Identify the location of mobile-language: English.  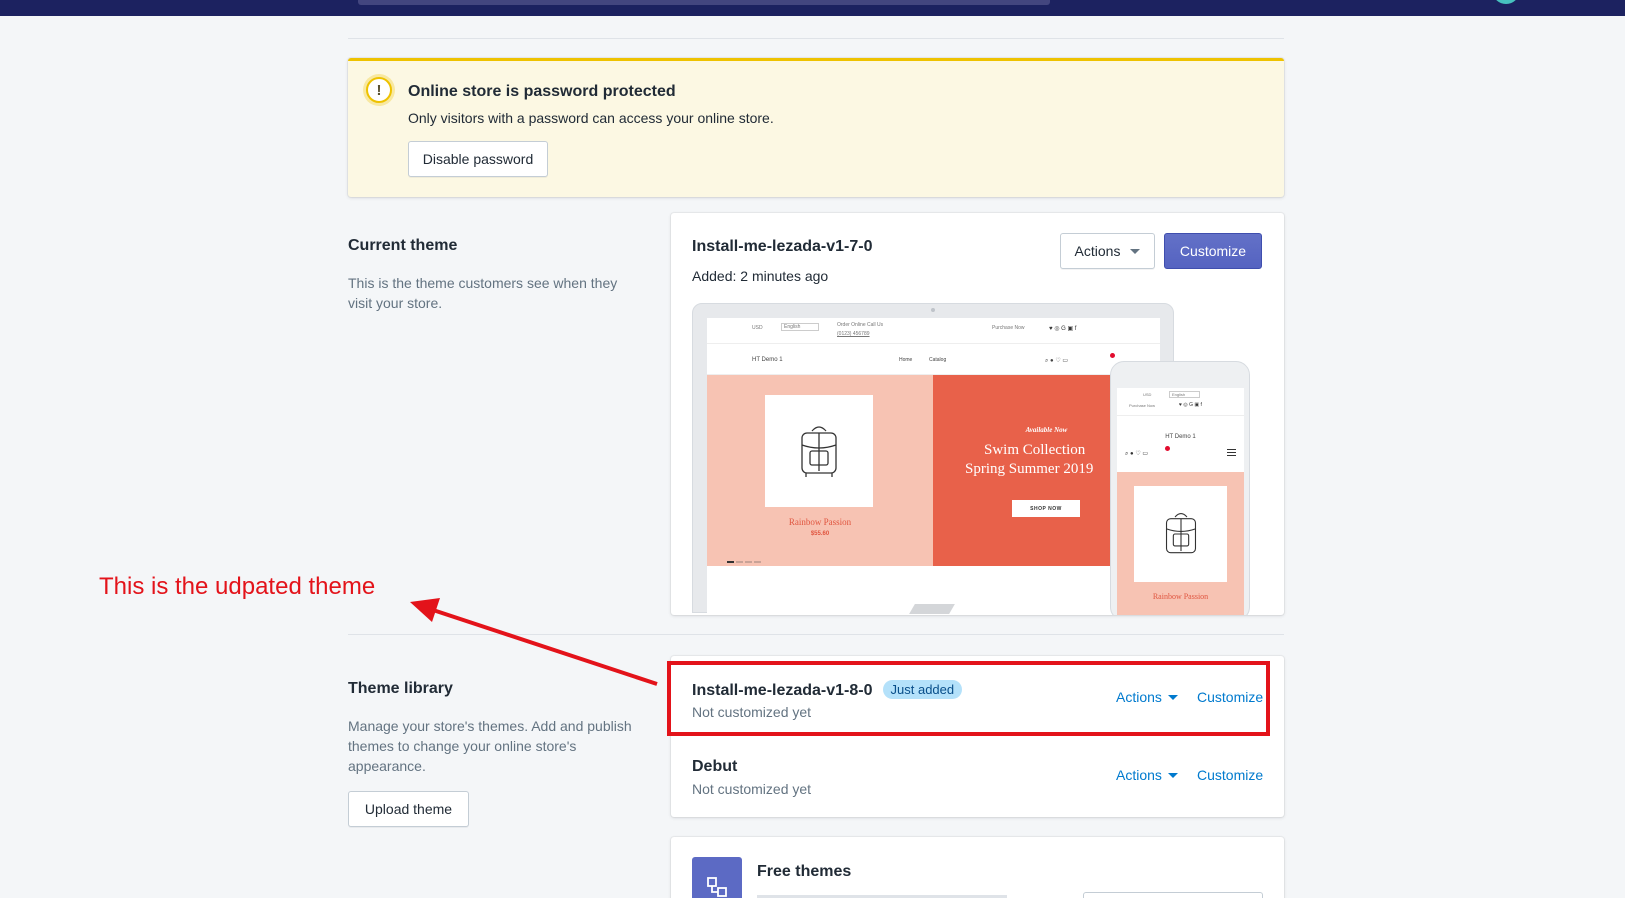
(1185, 394).